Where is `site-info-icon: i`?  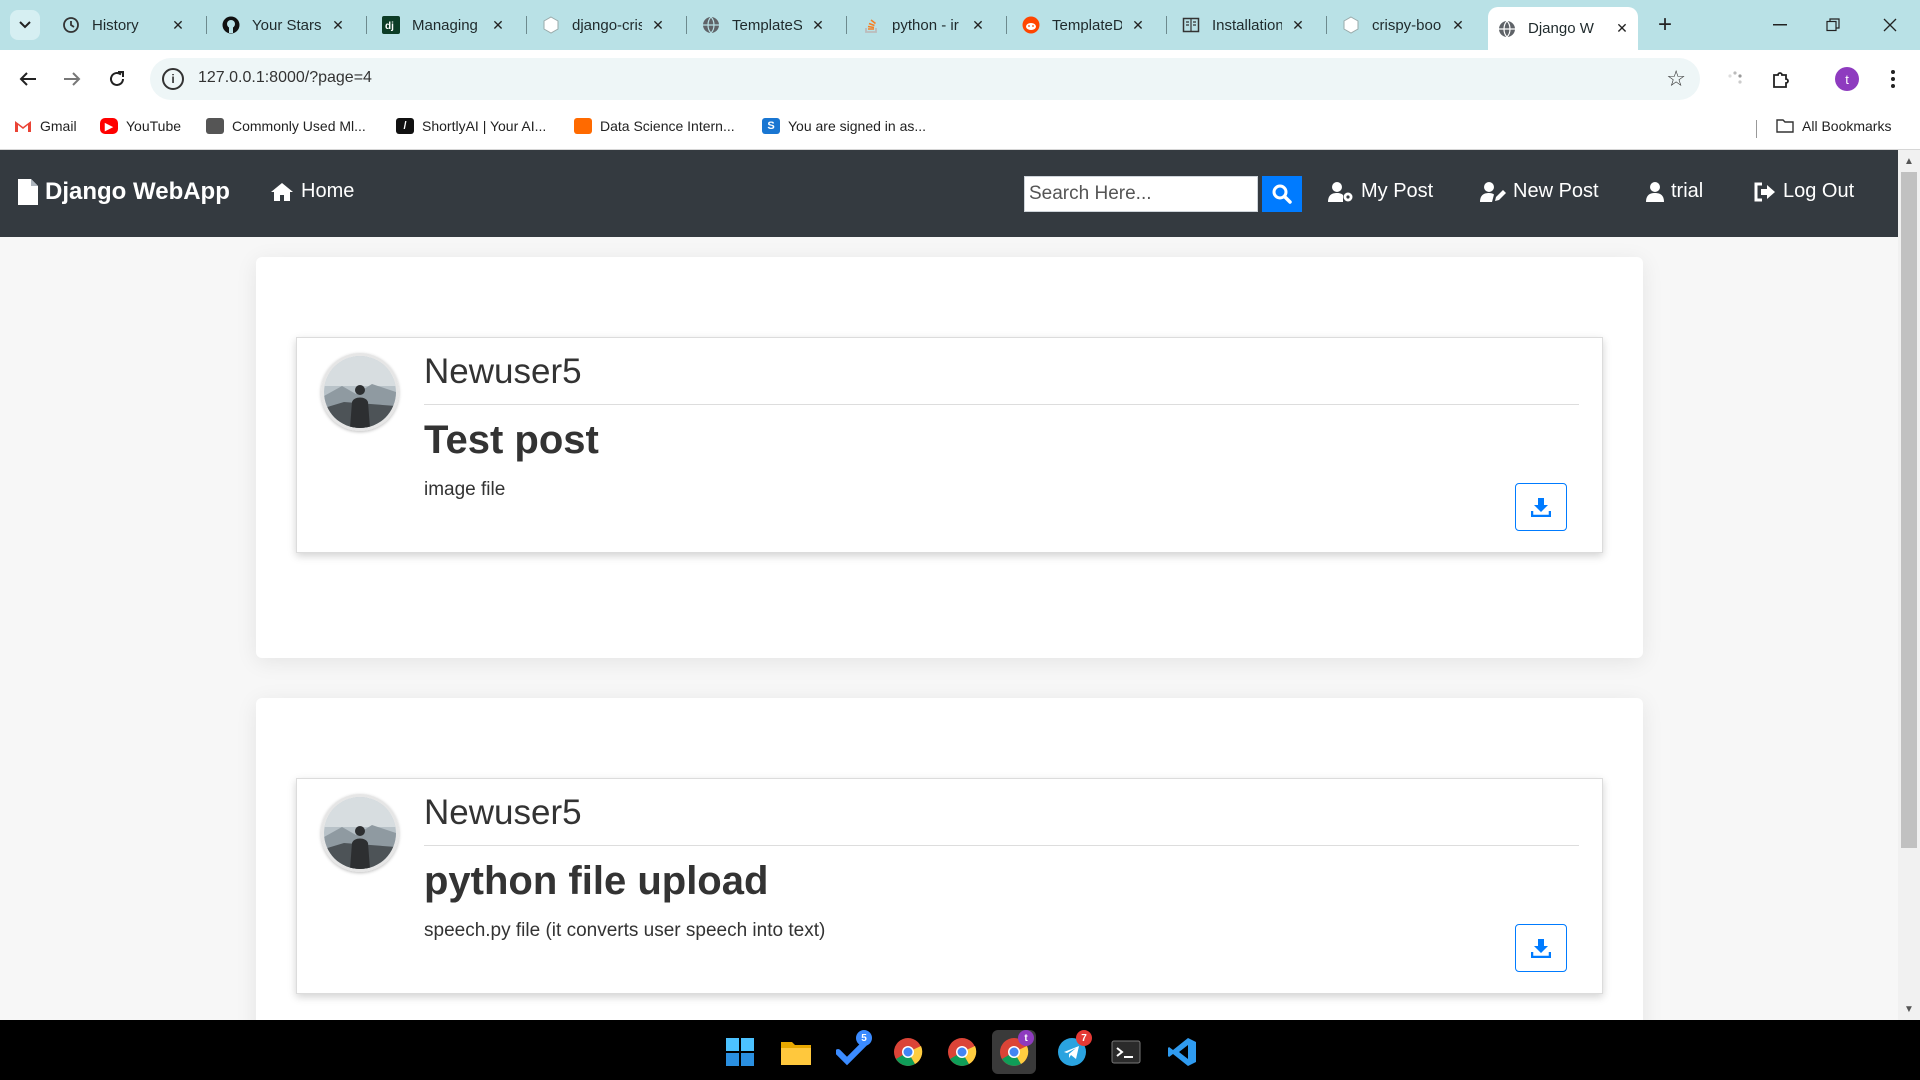
site-info-icon: i is located at coordinates (173, 79).